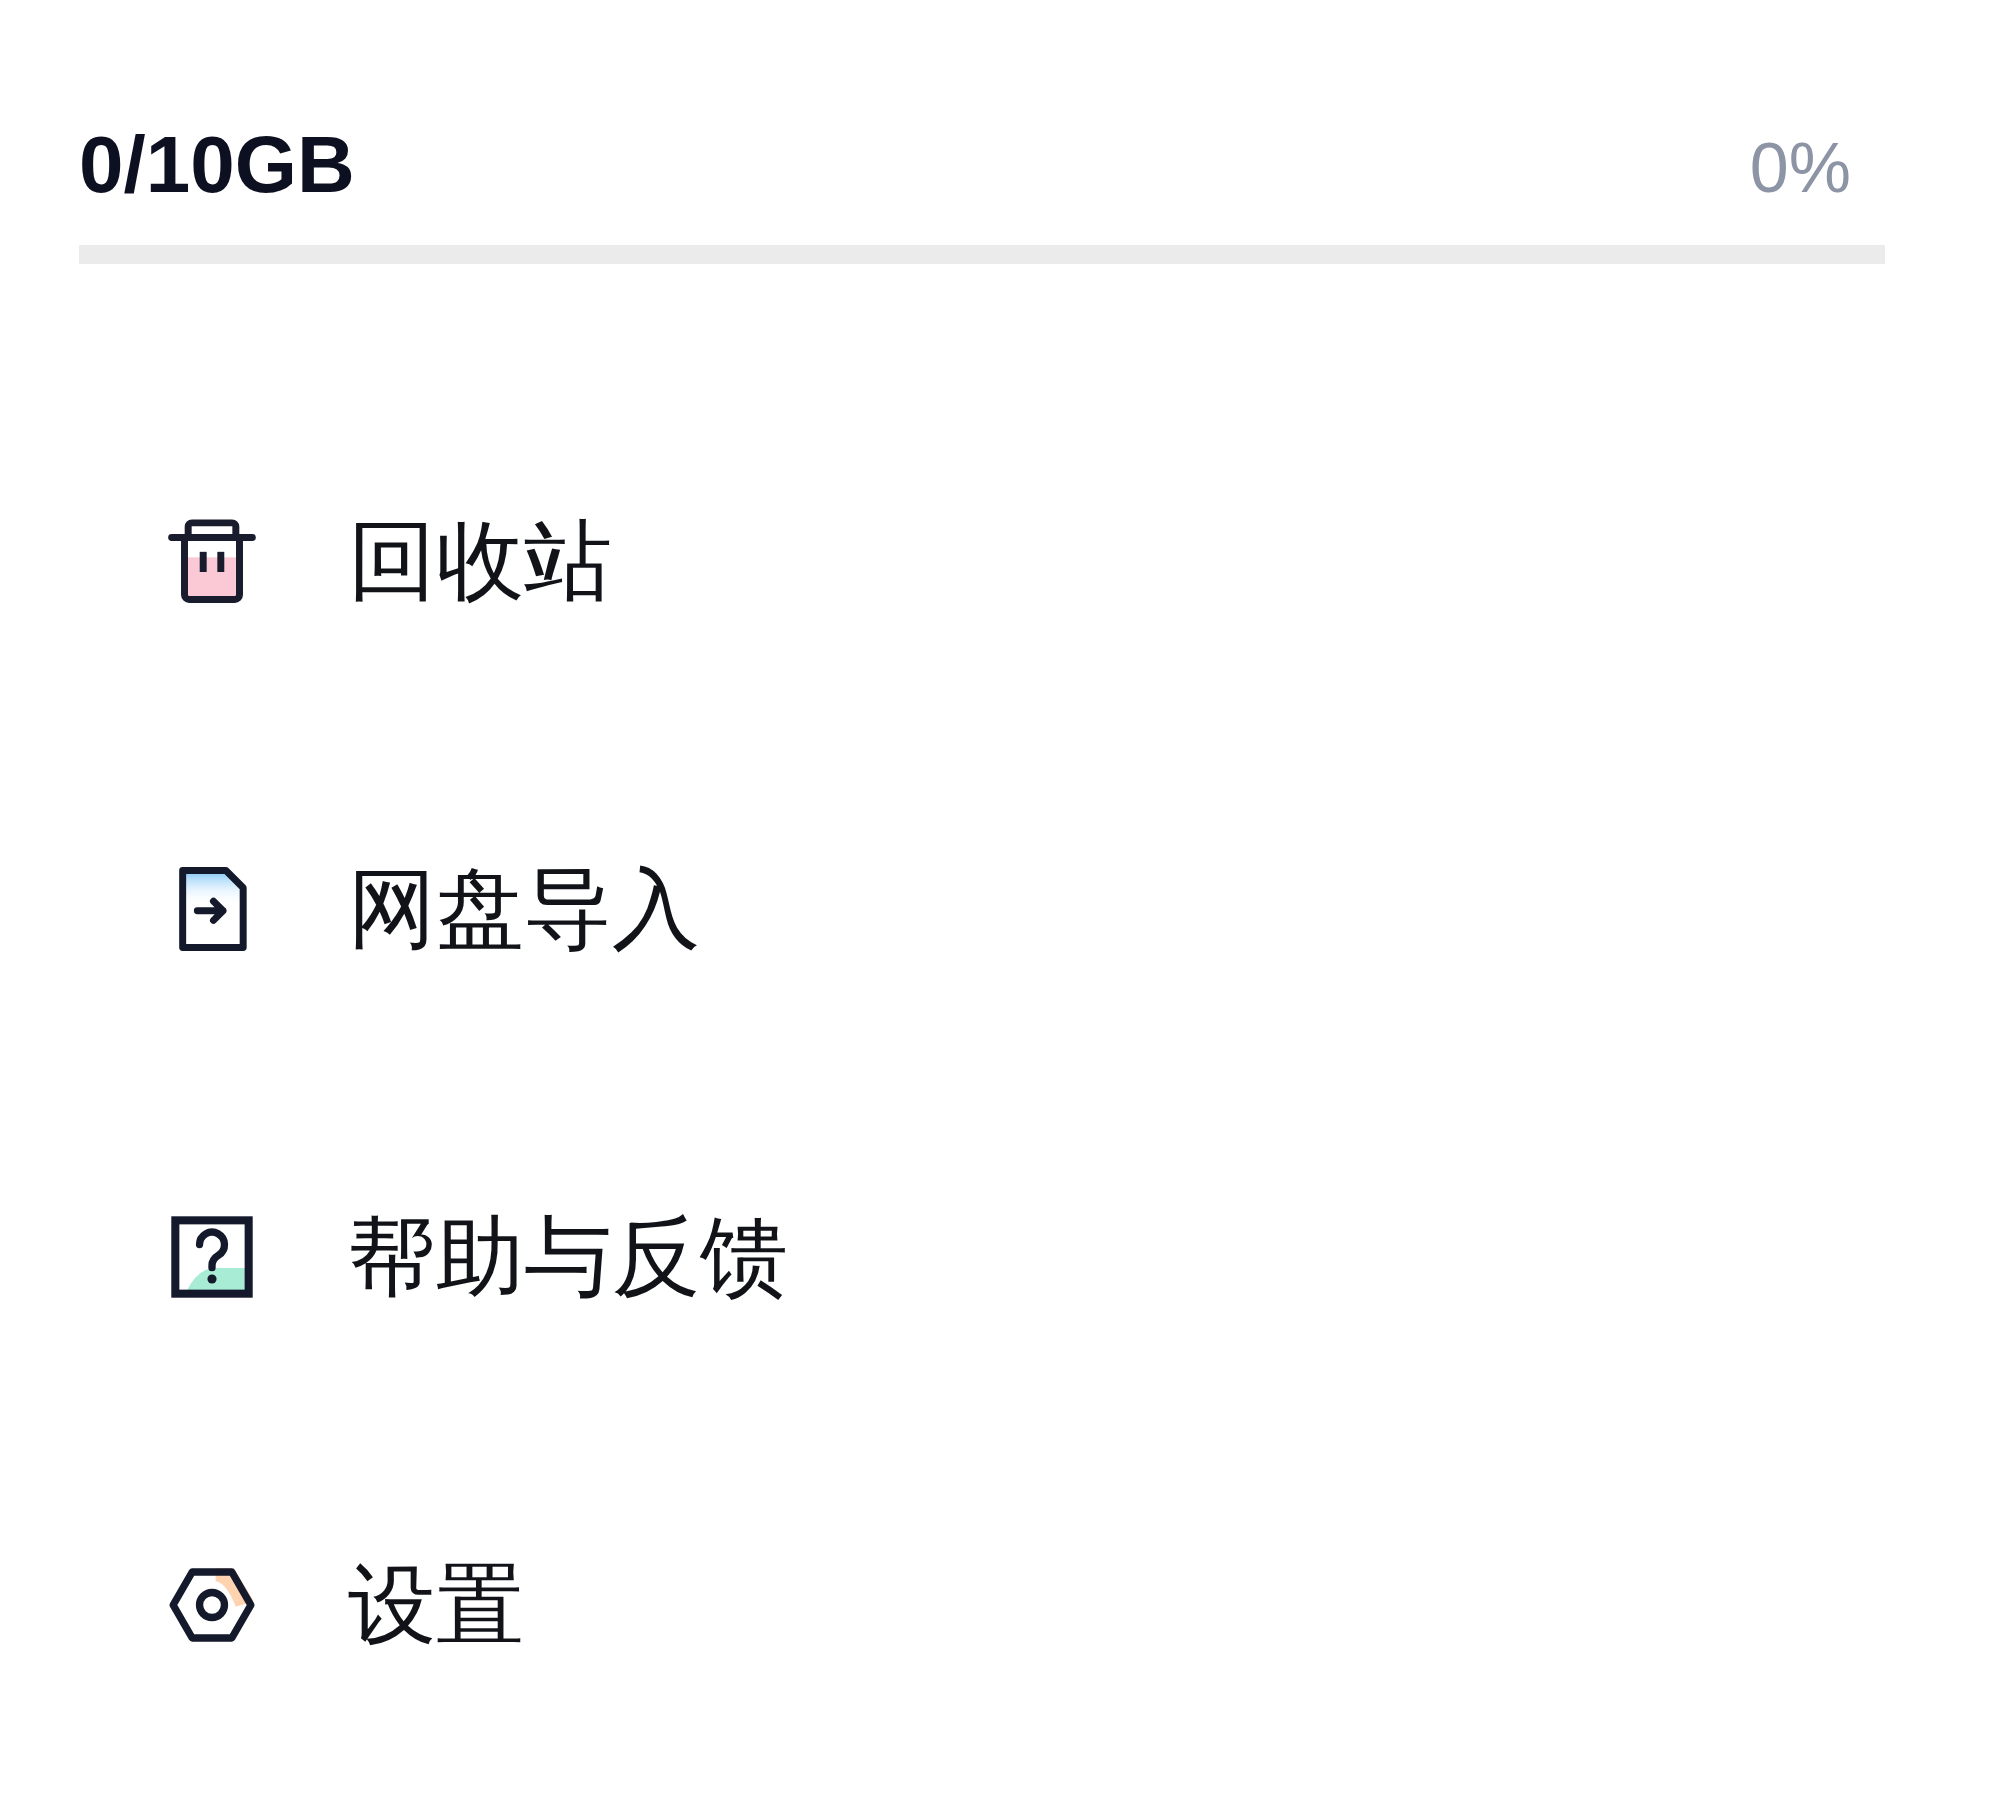 Image resolution: width=2000 pixels, height=1820 pixels. Describe the element at coordinates (212, 1257) in the screenshot. I see `help-icon` at that location.